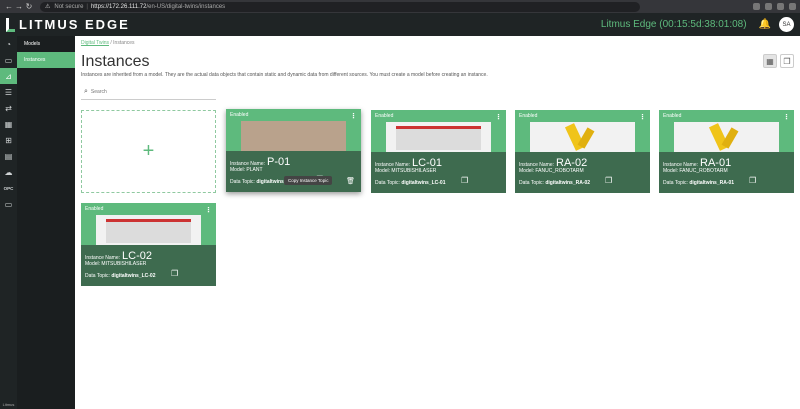 This screenshot has height=409, width=800. I want to click on digital-twins-icon: ⊿, so click(8, 76).